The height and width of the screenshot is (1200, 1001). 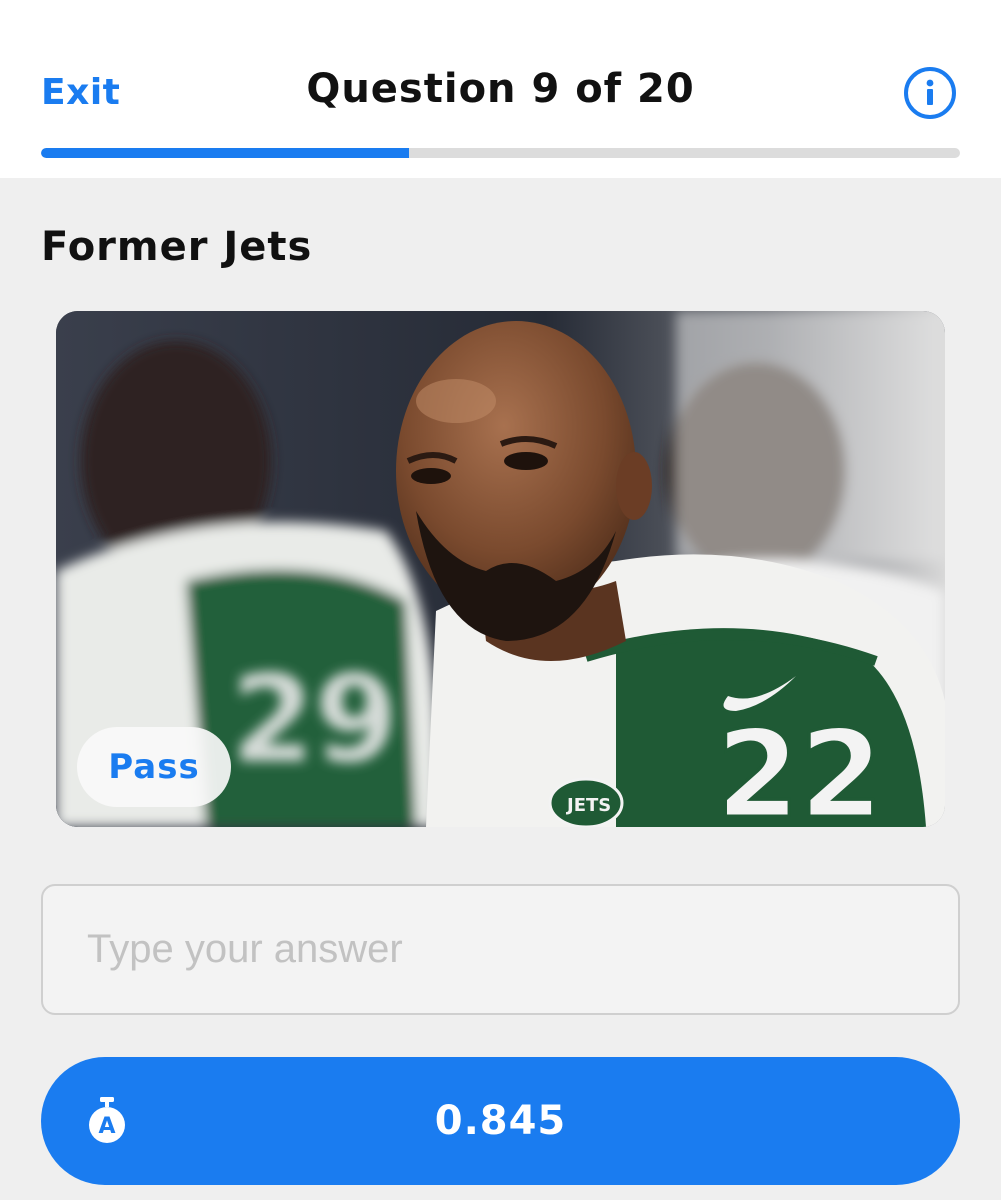 What do you see at coordinates (500, 153) in the screenshot?
I see `progress-bar` at bounding box center [500, 153].